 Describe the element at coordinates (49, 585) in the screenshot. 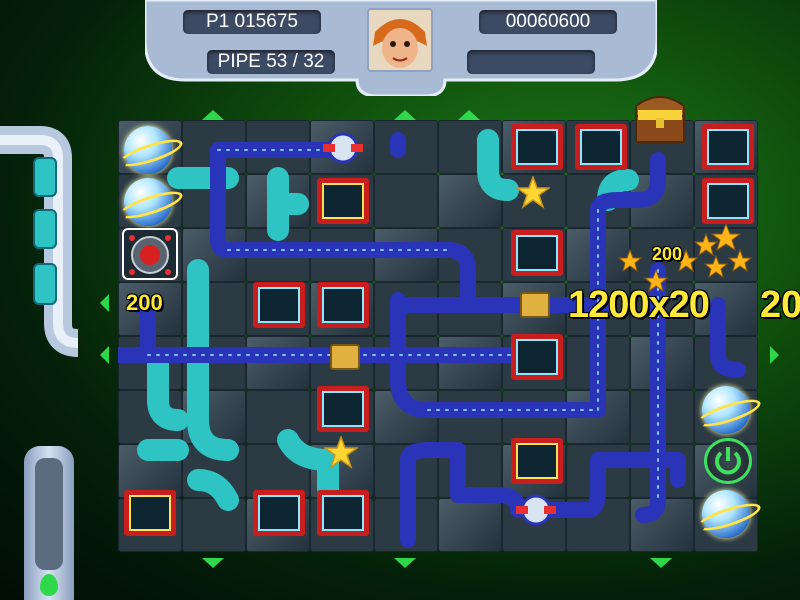

I see `water-drop-icon` at that location.